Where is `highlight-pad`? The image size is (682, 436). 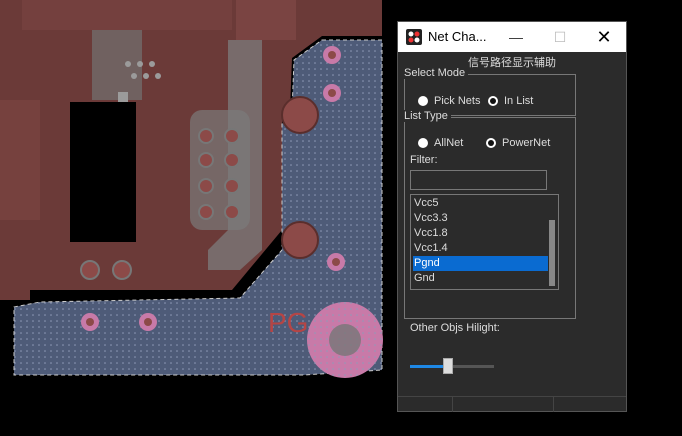 highlight-pad is located at coordinates (345, 340).